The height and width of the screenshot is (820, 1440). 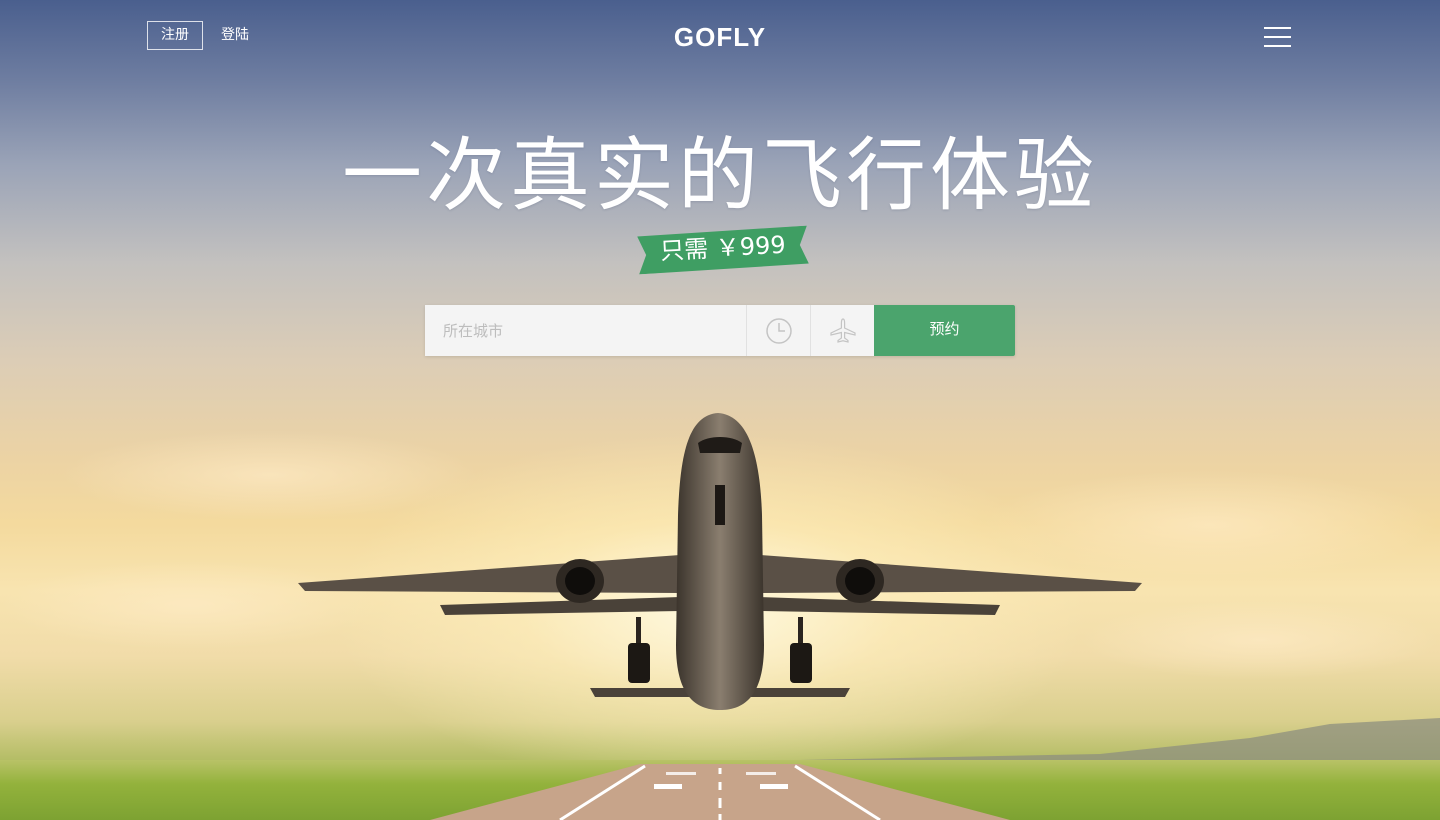 What do you see at coordinates (720, 792) in the screenshot?
I see `runway` at bounding box center [720, 792].